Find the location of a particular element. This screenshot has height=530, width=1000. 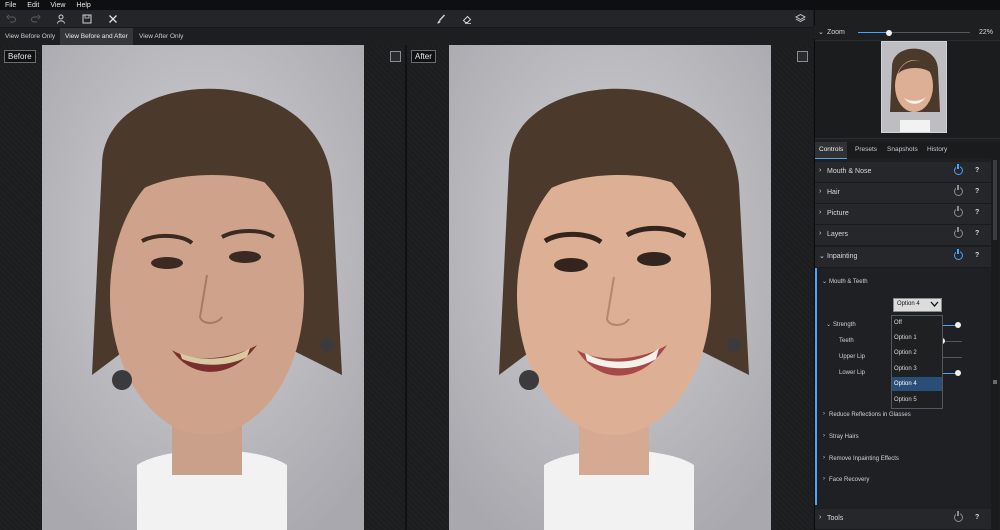

dropdown-option-3: Option 3 is located at coordinates (917, 369).